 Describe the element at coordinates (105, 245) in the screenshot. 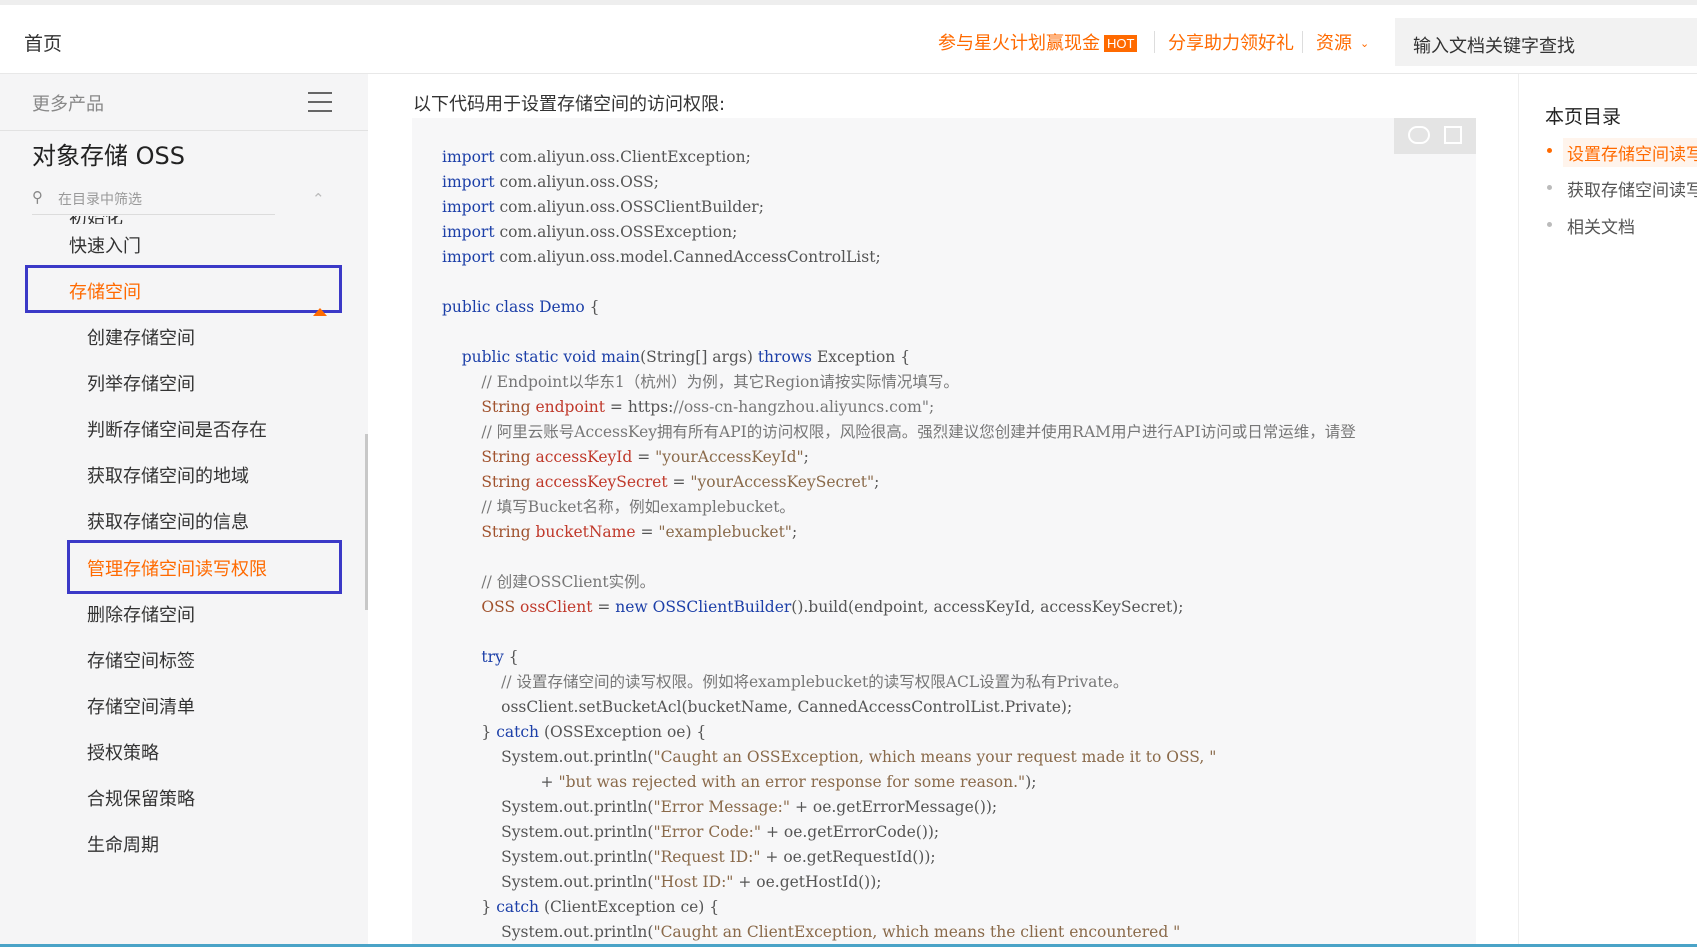

I see `sidebar-item-quickstart: 快速入门` at that location.